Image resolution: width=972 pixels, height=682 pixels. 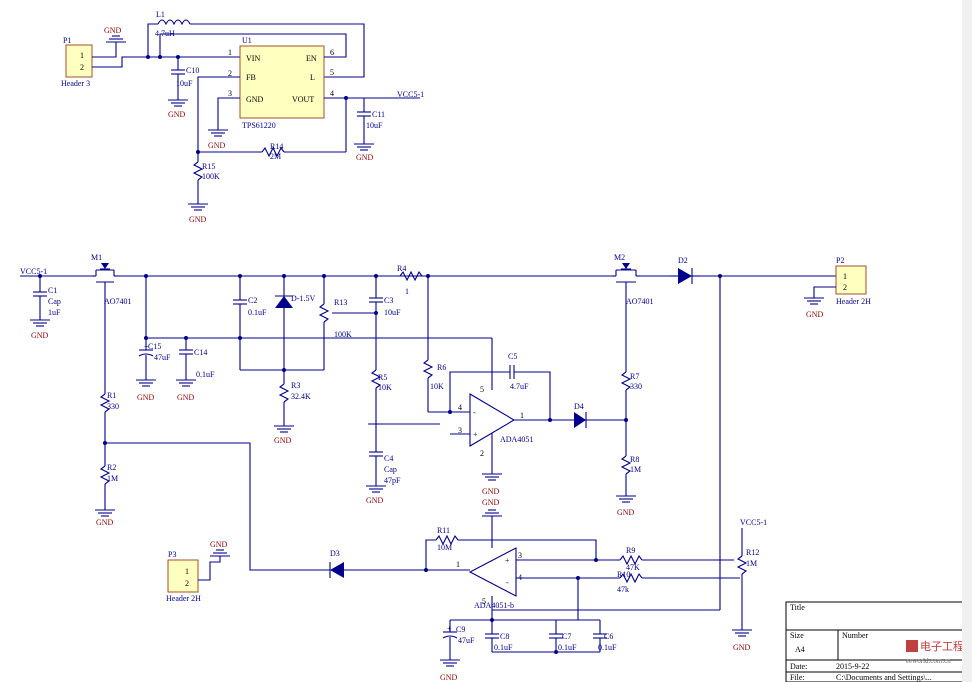 I want to click on svg-text: 5, so click(x=332, y=72).